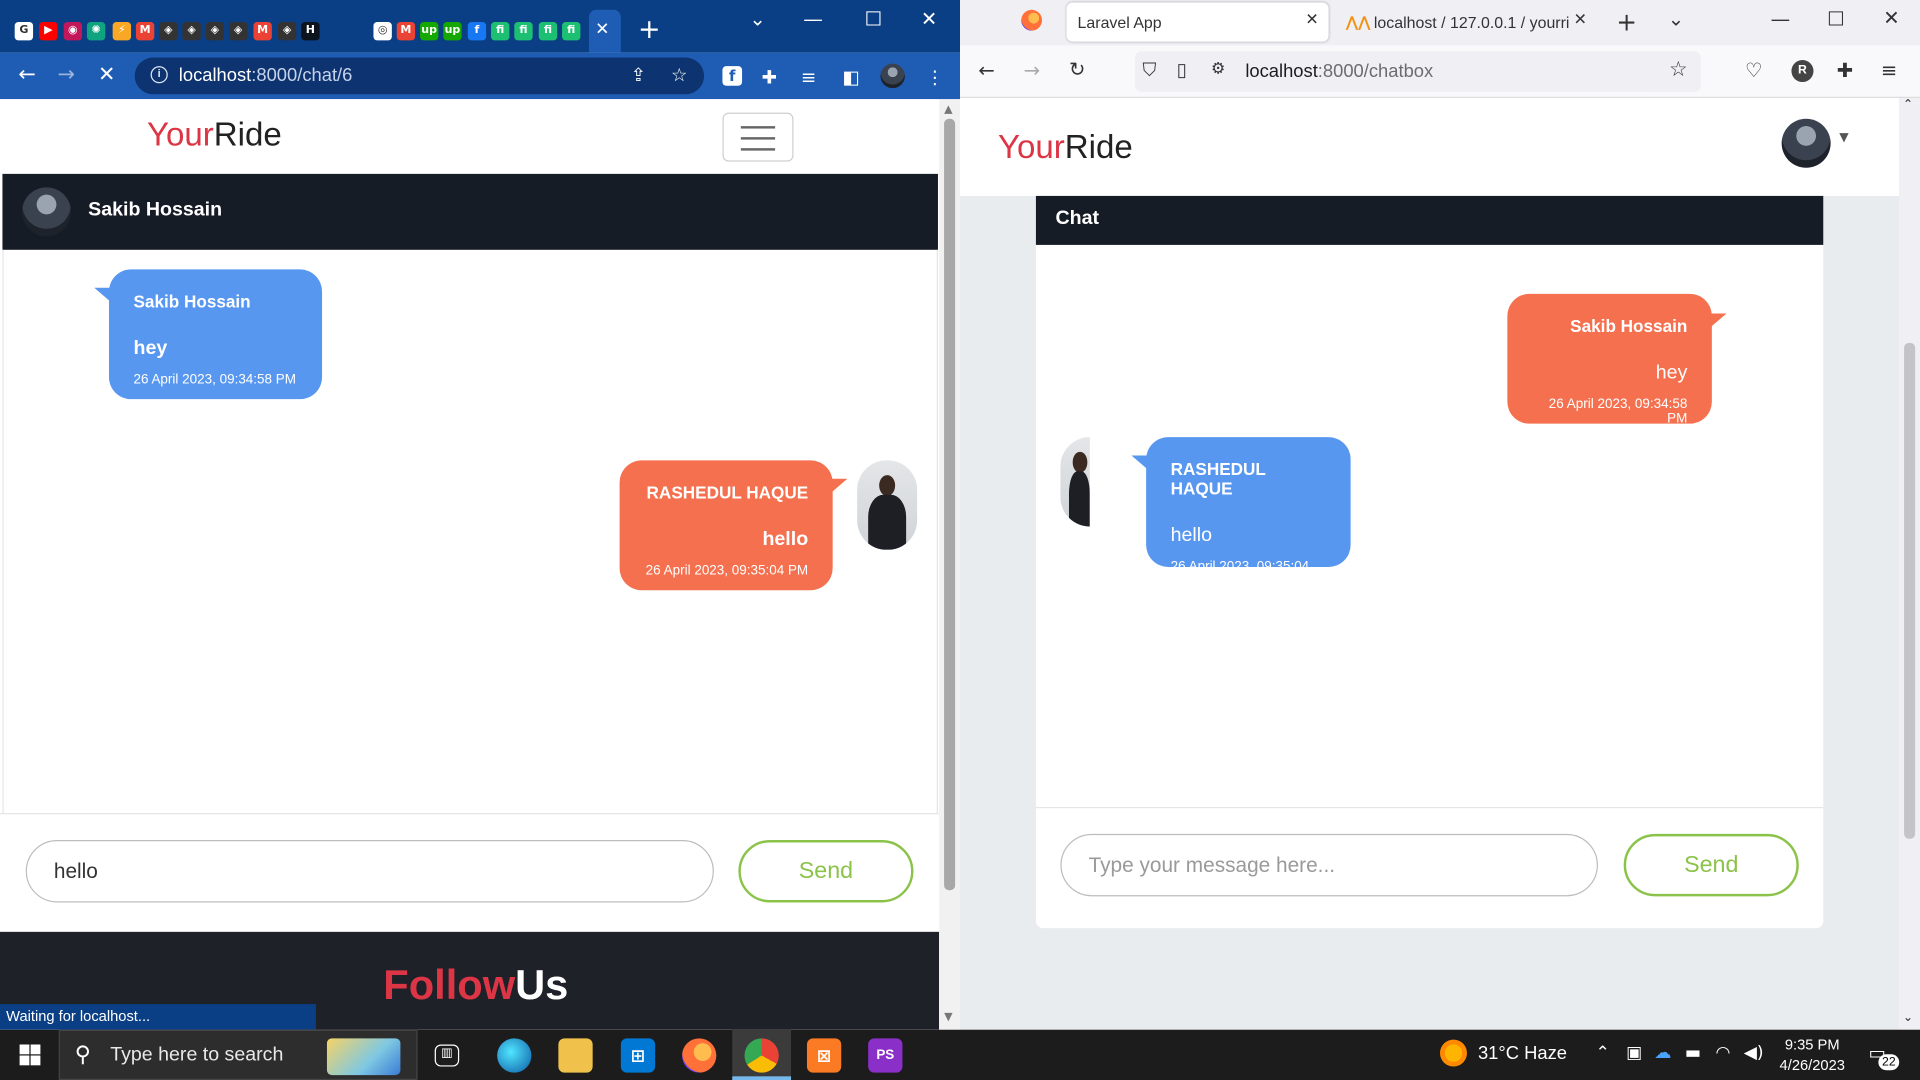  What do you see at coordinates (1802, 71) in the screenshot?
I see `account-icon: R` at bounding box center [1802, 71].